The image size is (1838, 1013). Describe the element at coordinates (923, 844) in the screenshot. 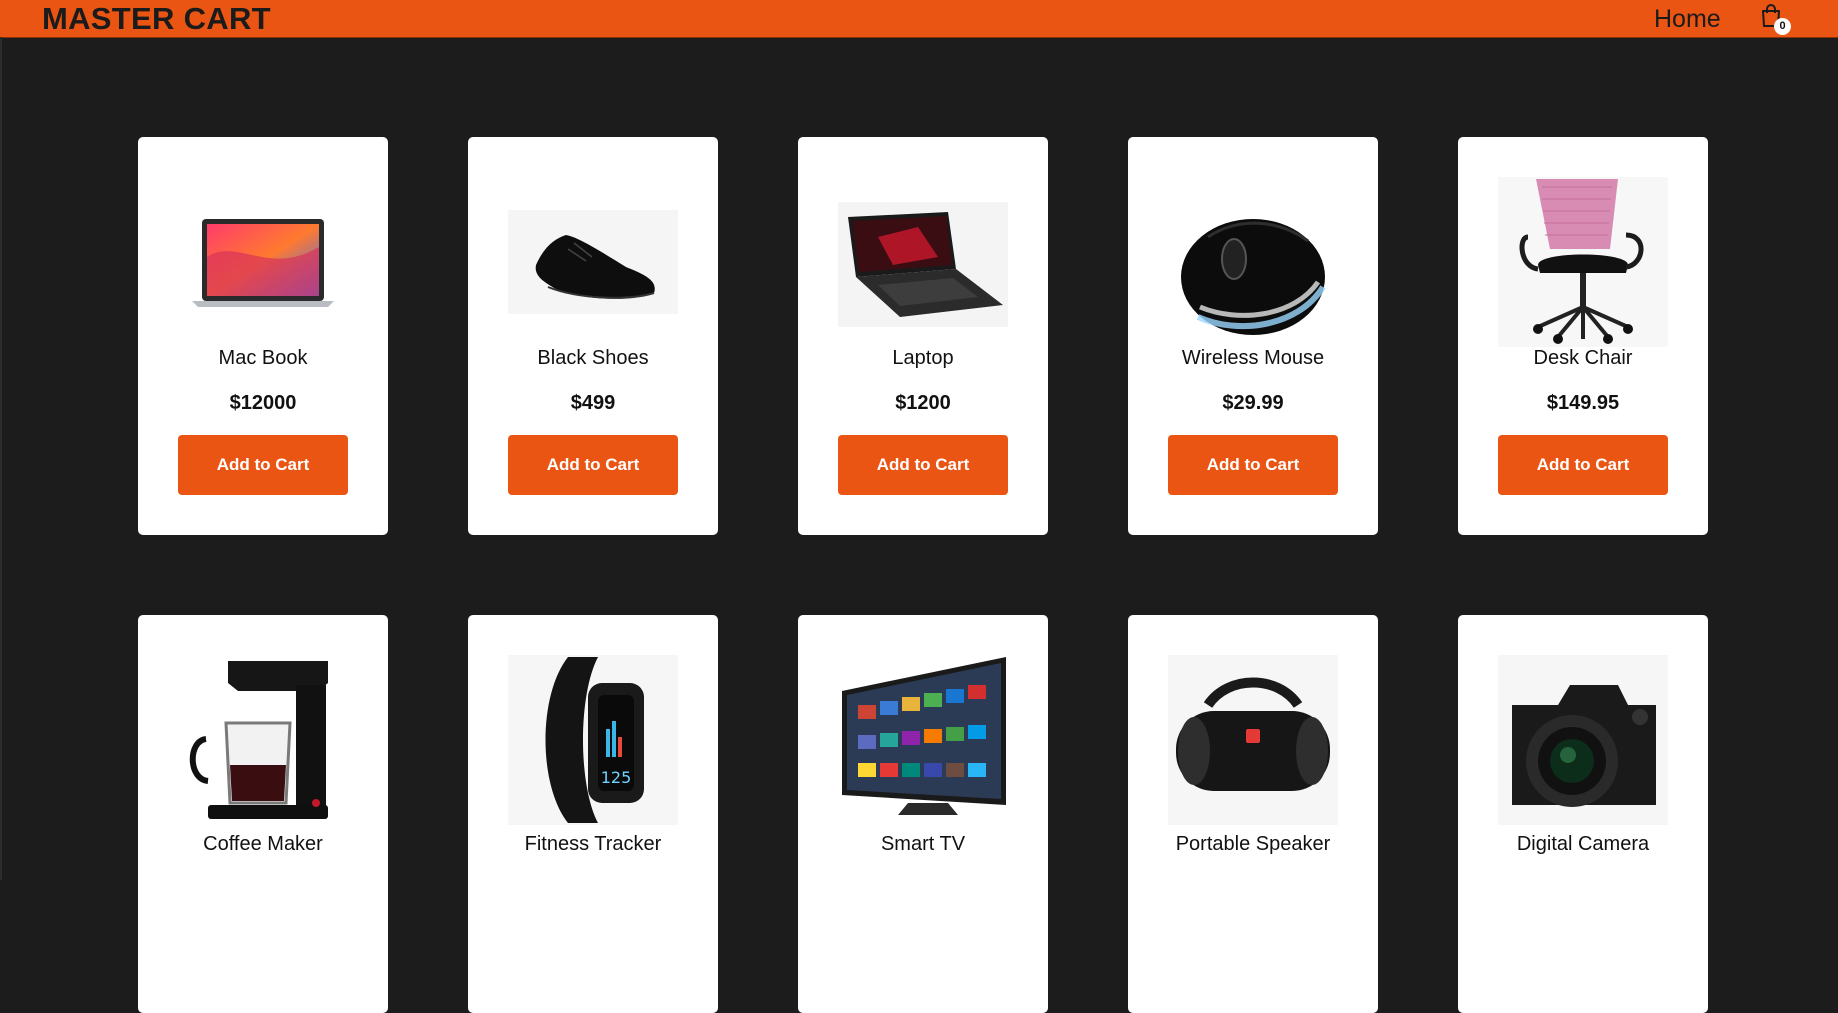

I see `product-name: Smart TV` at that location.